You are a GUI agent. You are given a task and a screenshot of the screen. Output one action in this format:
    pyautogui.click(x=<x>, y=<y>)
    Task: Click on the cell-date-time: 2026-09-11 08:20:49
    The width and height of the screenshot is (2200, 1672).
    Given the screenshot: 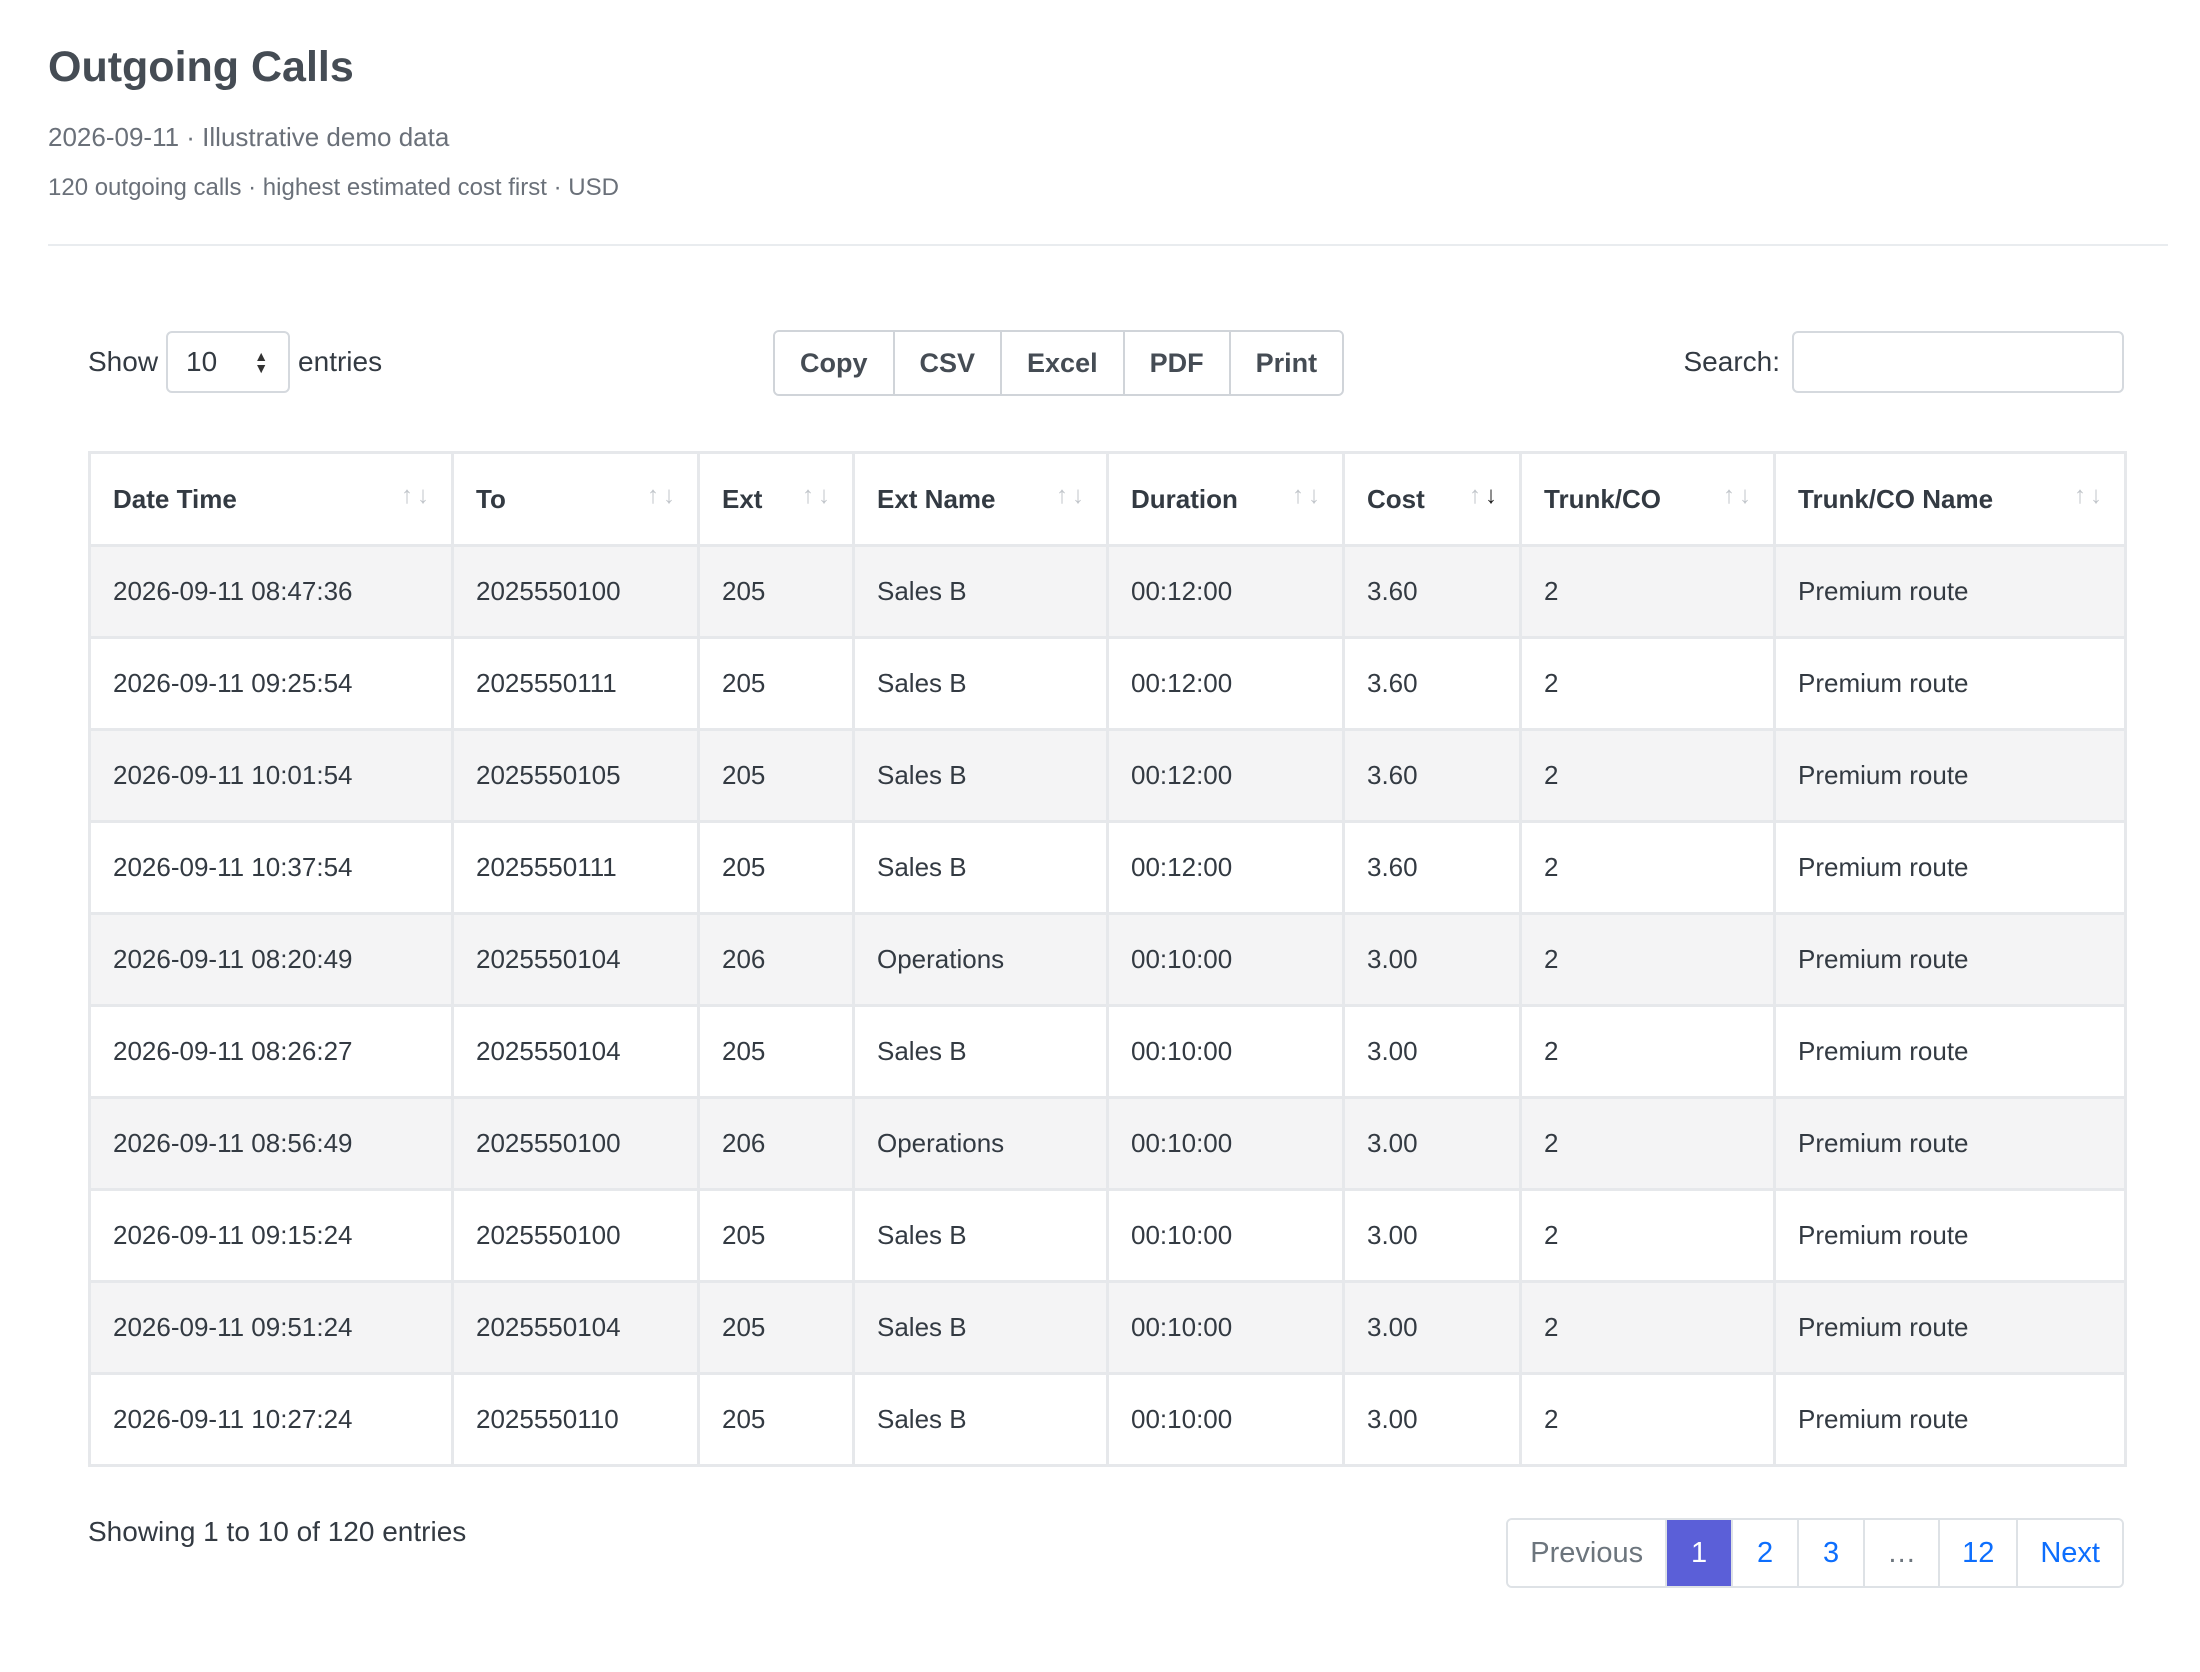 What is the action you would take?
    pyautogui.click(x=271, y=959)
    